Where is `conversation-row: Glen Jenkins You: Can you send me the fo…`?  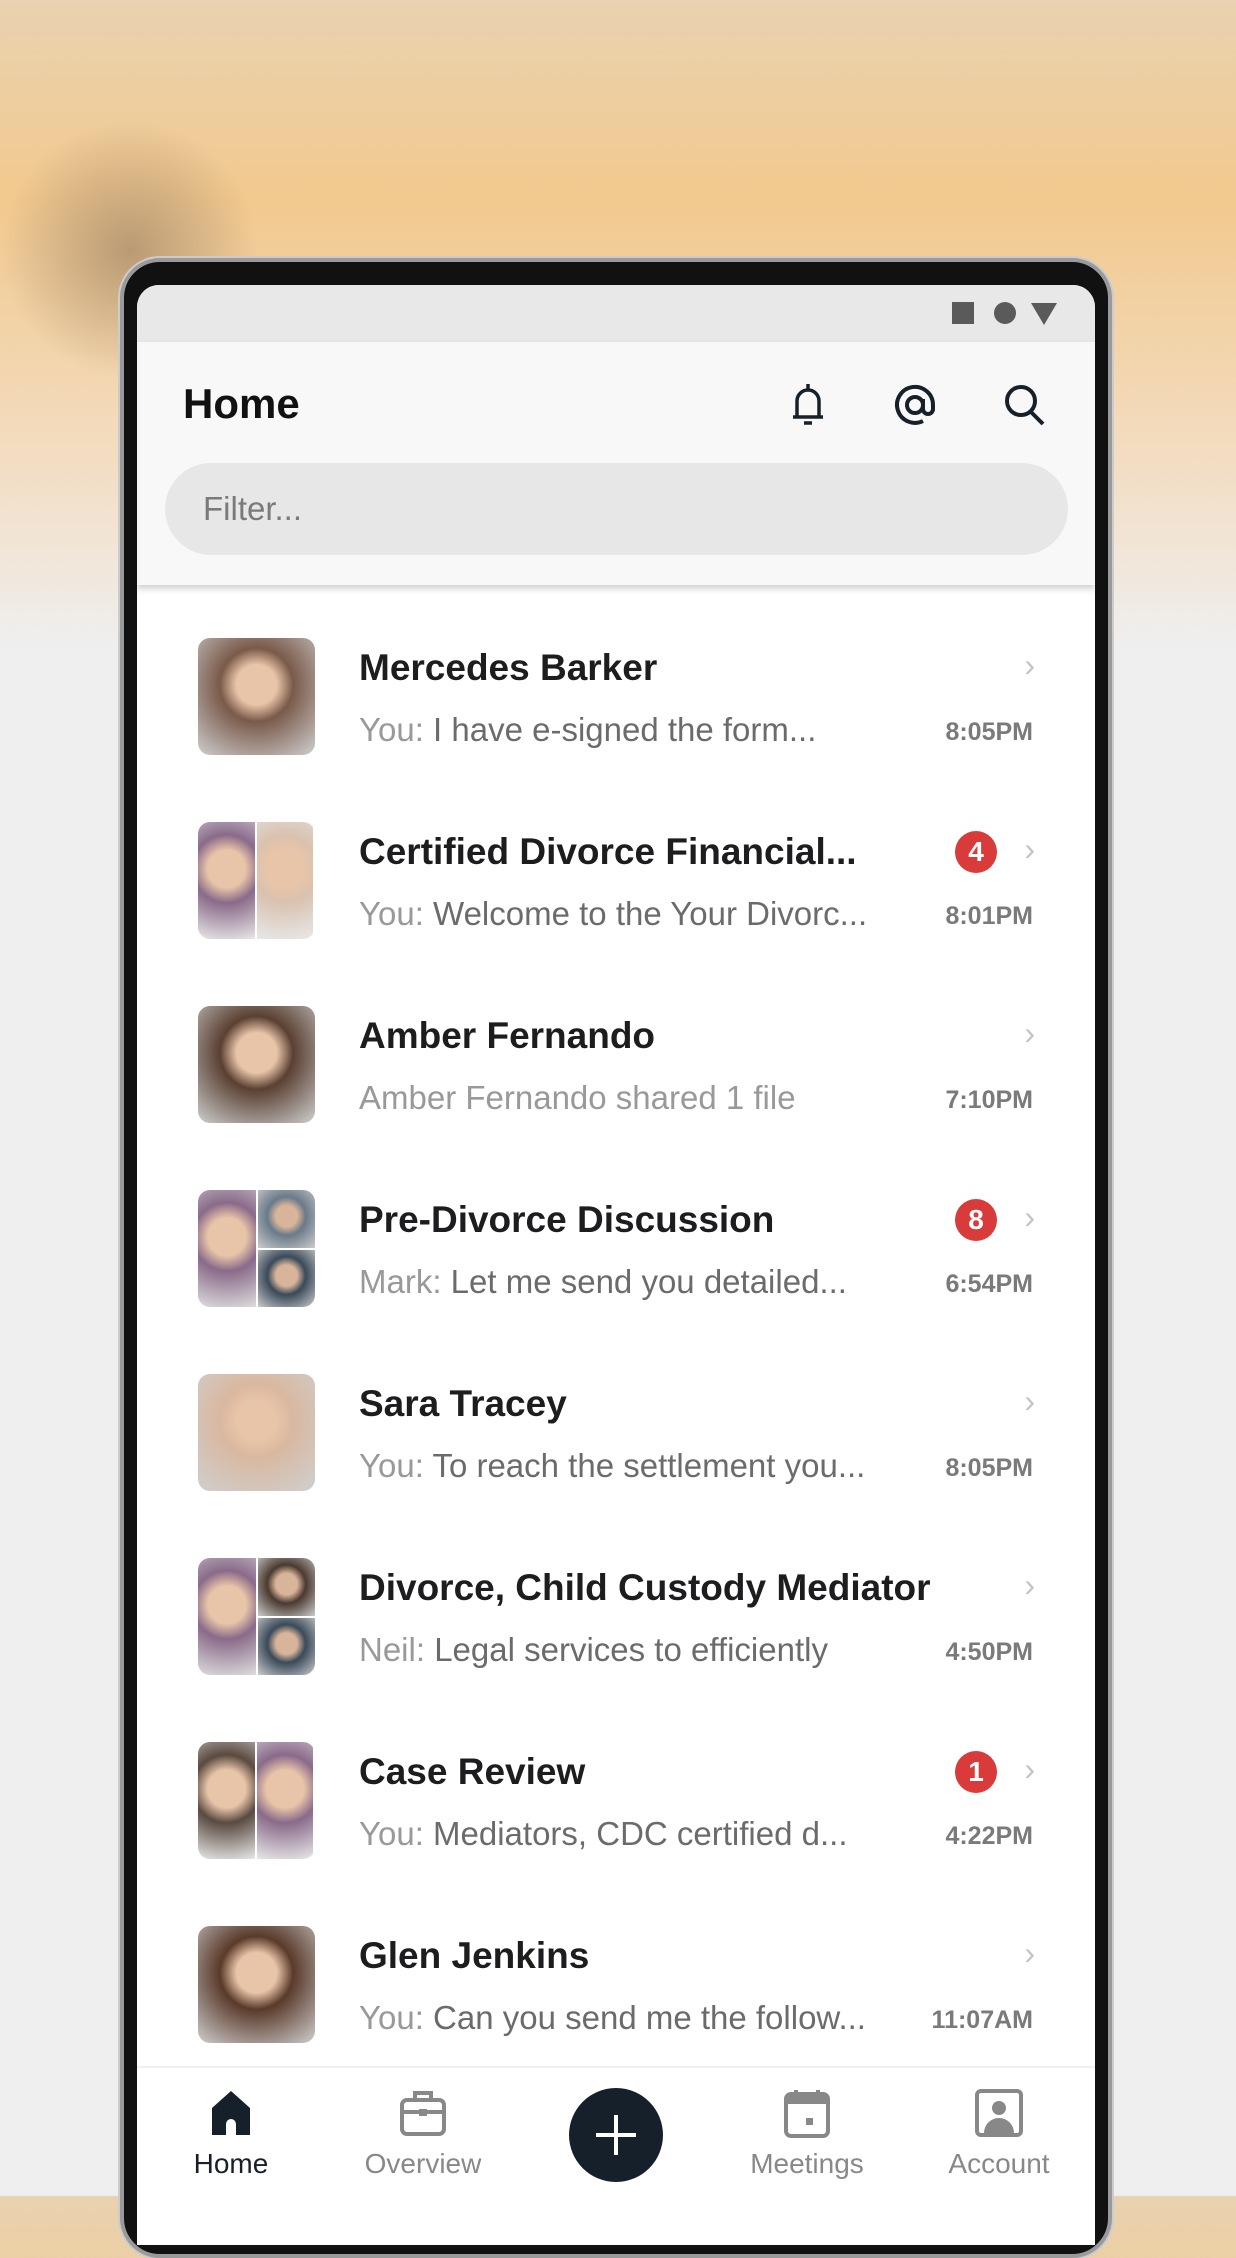 conversation-row: Glen Jenkins You: Can you send me the fo… is located at coordinates (616, 1965).